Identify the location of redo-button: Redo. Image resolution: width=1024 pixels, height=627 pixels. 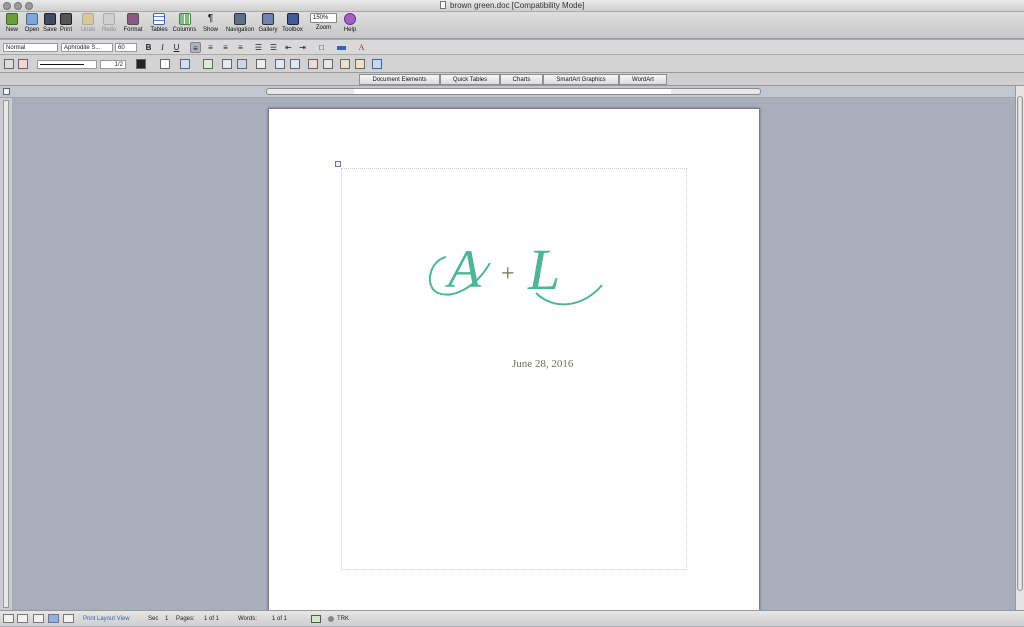
(109, 23).